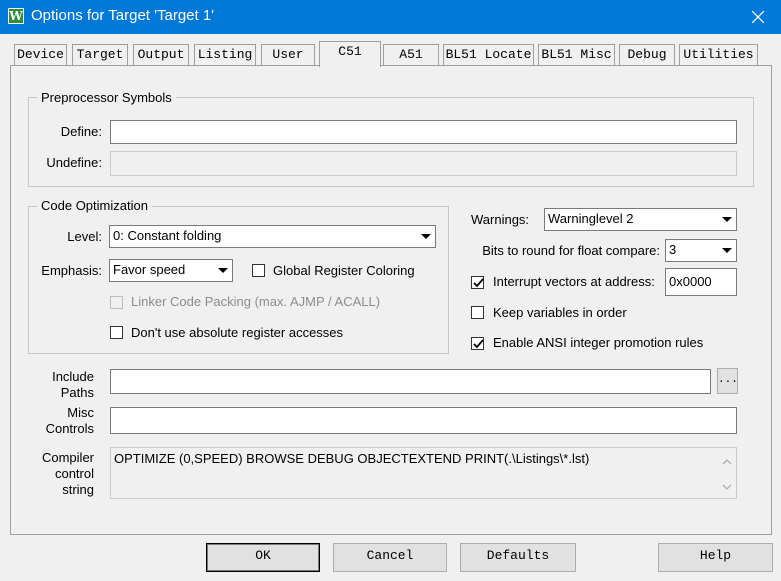 This screenshot has height=581, width=781. What do you see at coordinates (727, 487) in the screenshot?
I see `scroll-down-icon` at bounding box center [727, 487].